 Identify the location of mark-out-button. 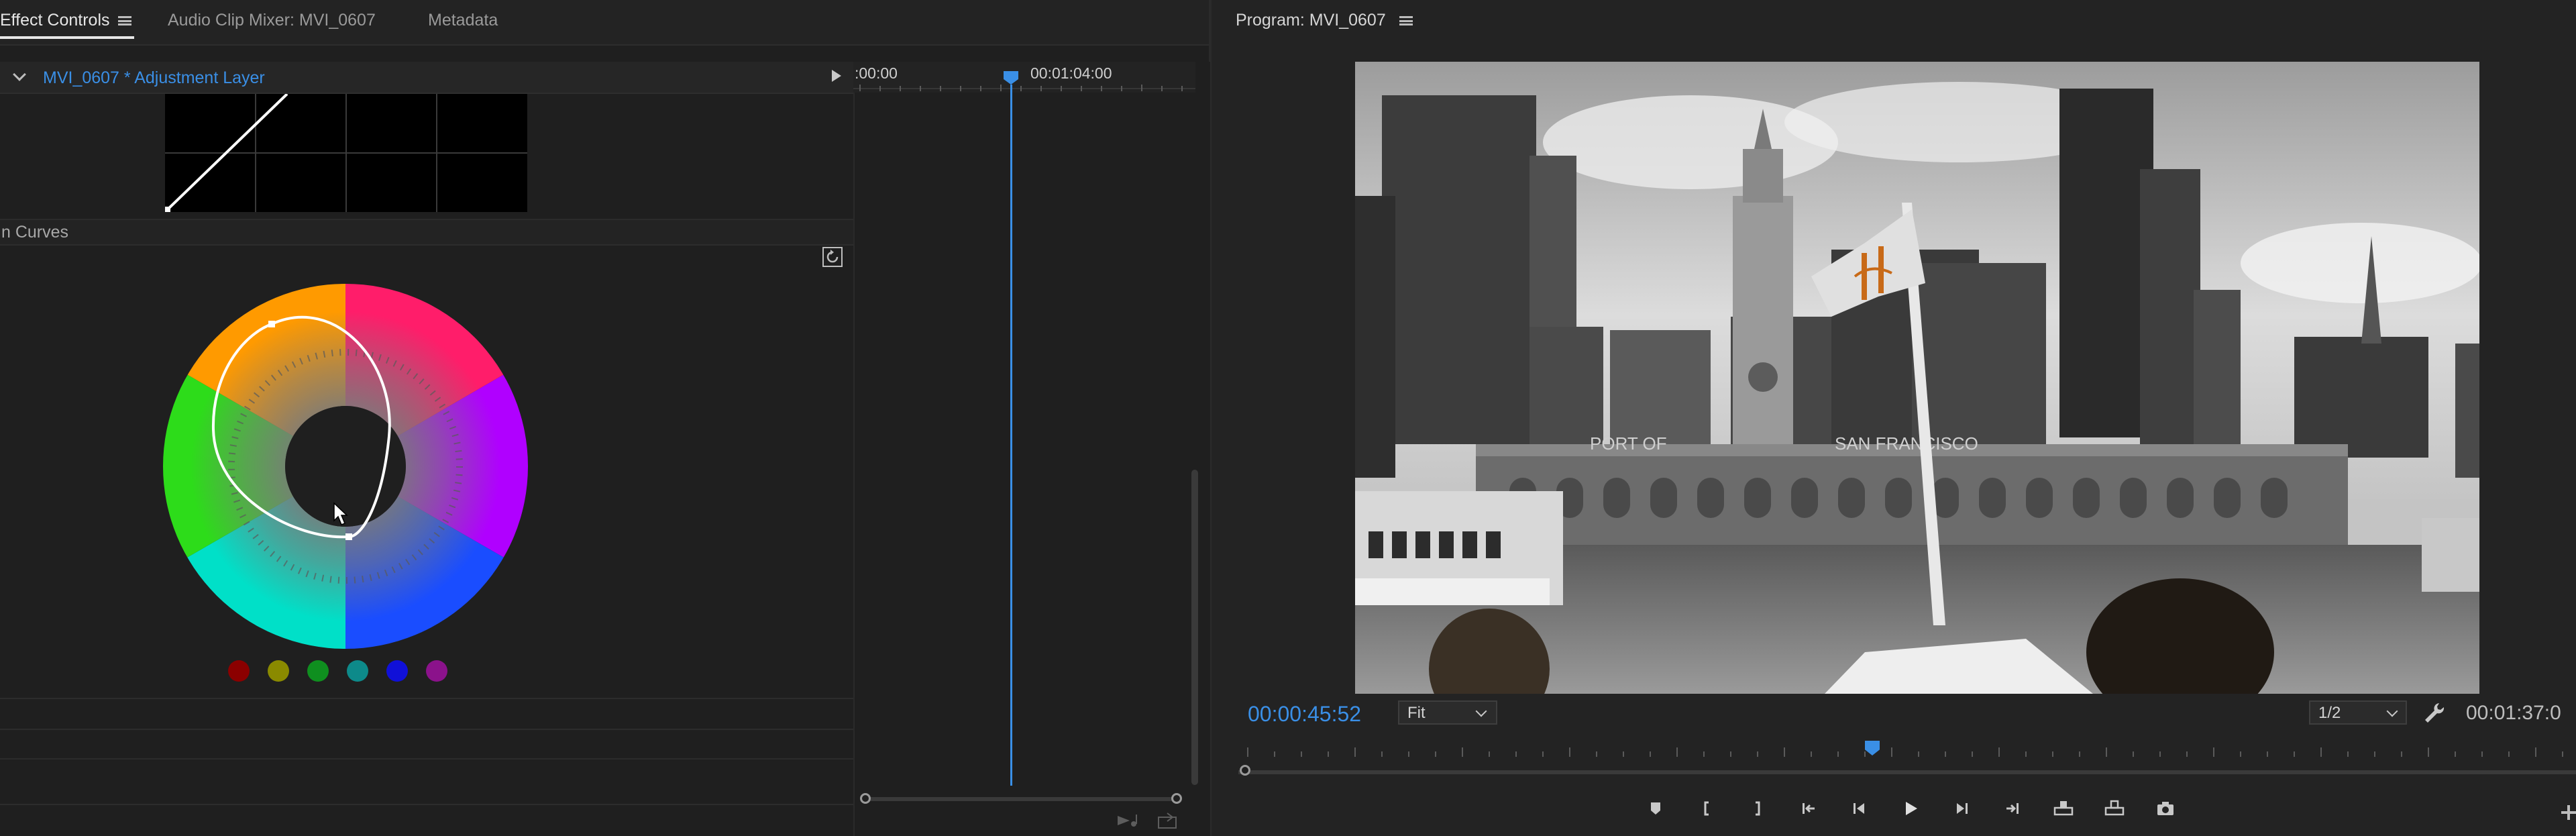
(1757, 808).